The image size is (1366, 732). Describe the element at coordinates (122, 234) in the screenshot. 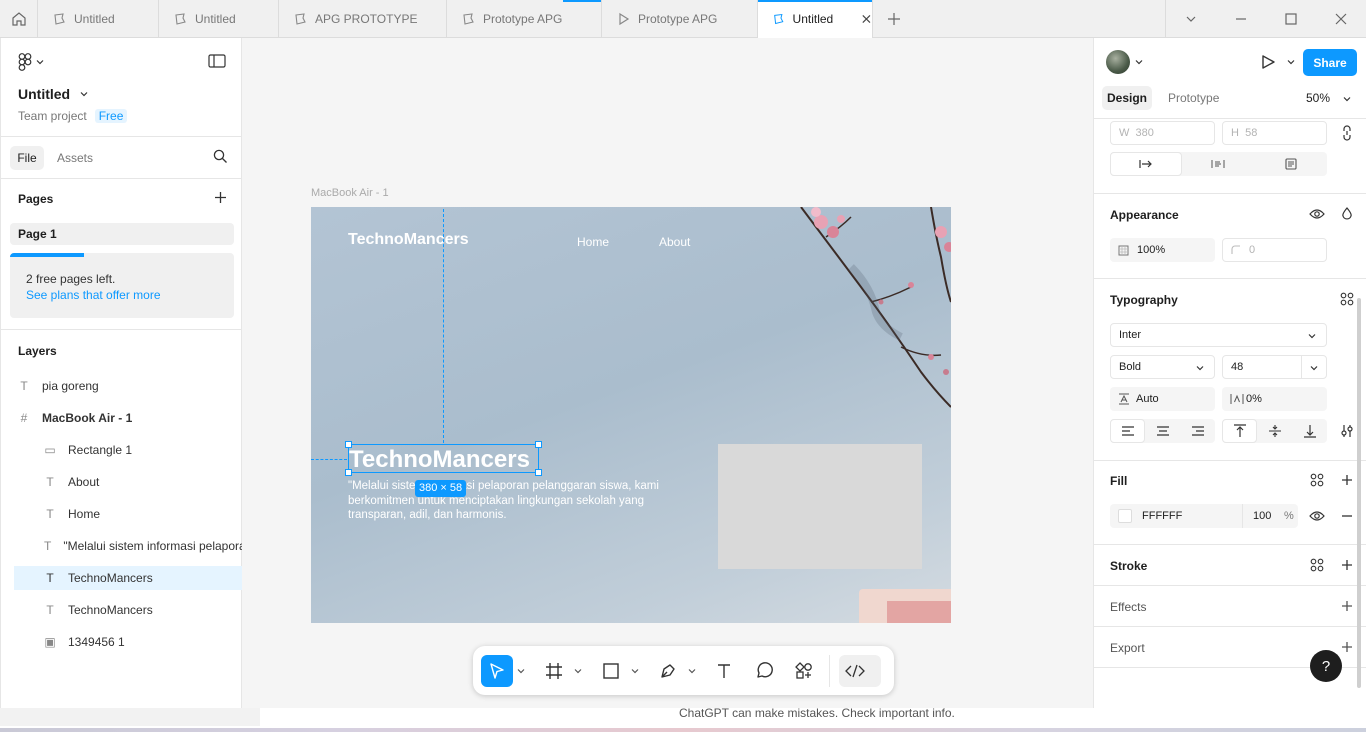

I see `page-item-page-1: Page 1` at that location.